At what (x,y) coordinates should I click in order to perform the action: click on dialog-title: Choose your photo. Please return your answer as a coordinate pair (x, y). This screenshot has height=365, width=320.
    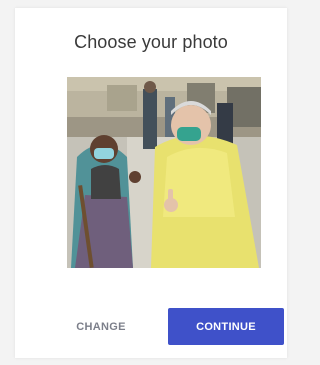
    Looking at the image, I should click on (151, 42).